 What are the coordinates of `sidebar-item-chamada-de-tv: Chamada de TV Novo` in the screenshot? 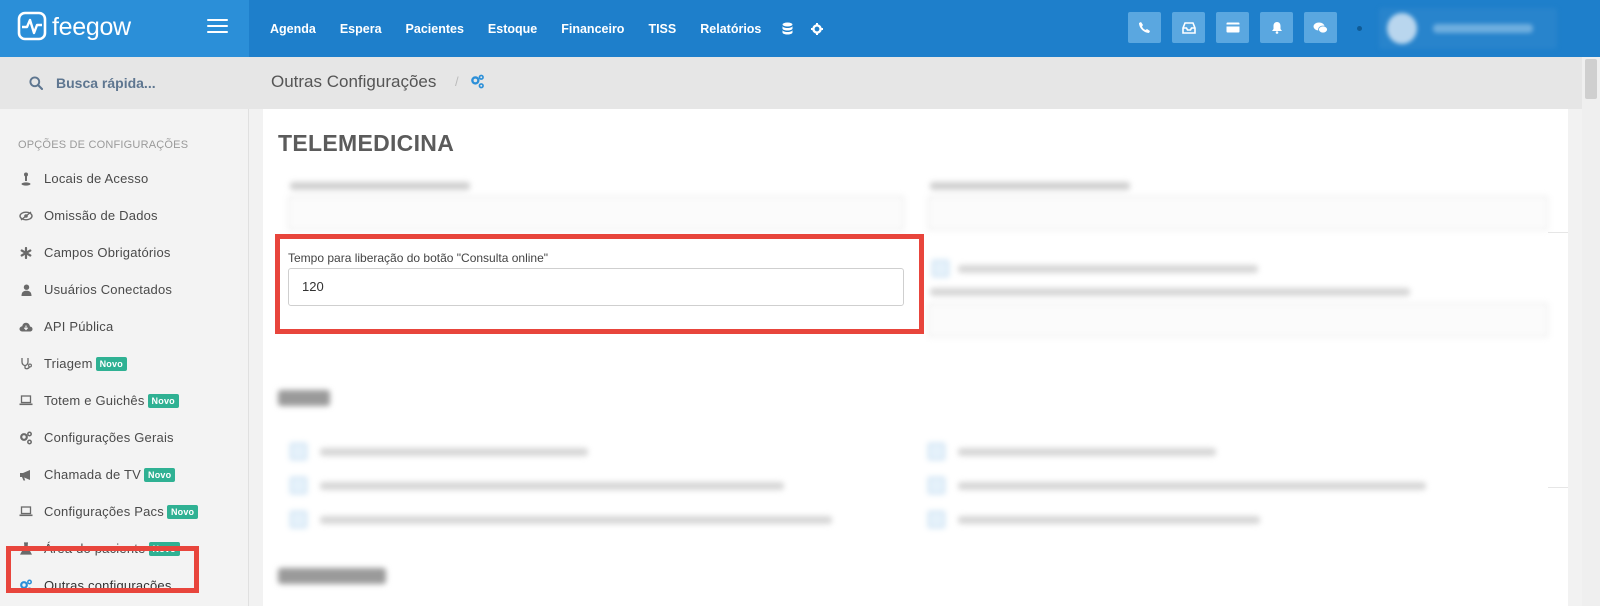 It's located at (124, 474).